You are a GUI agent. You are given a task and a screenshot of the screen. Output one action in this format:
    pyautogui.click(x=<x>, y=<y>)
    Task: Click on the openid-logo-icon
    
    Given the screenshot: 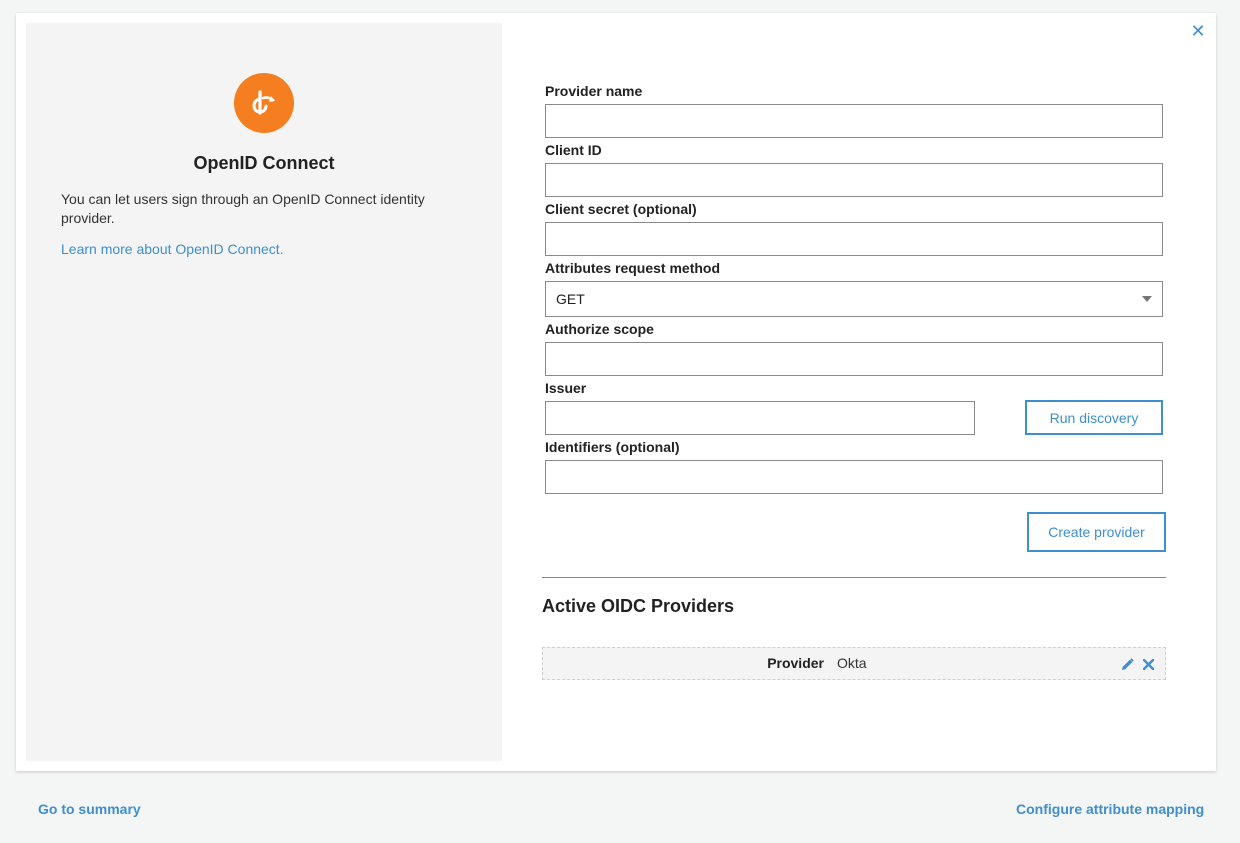 What is the action you would take?
    pyautogui.click(x=264, y=103)
    